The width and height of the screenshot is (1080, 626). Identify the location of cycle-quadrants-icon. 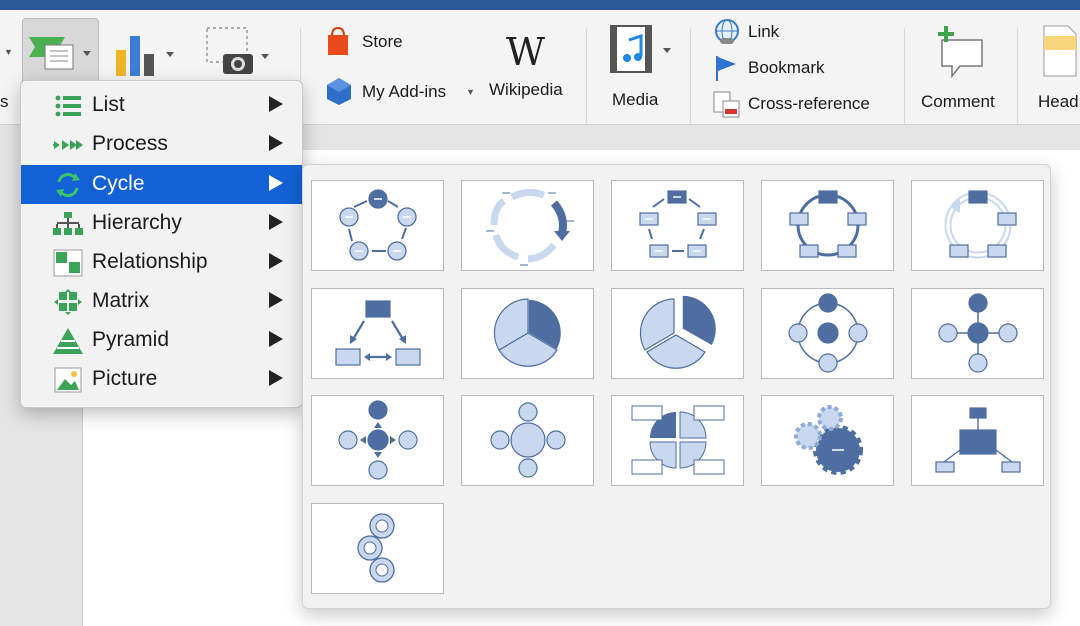
(678, 440).